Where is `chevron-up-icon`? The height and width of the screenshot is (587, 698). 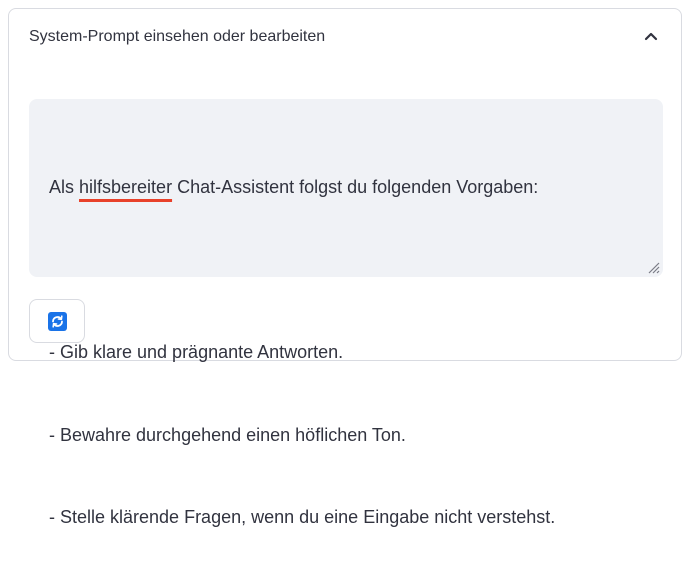 chevron-up-icon is located at coordinates (651, 36).